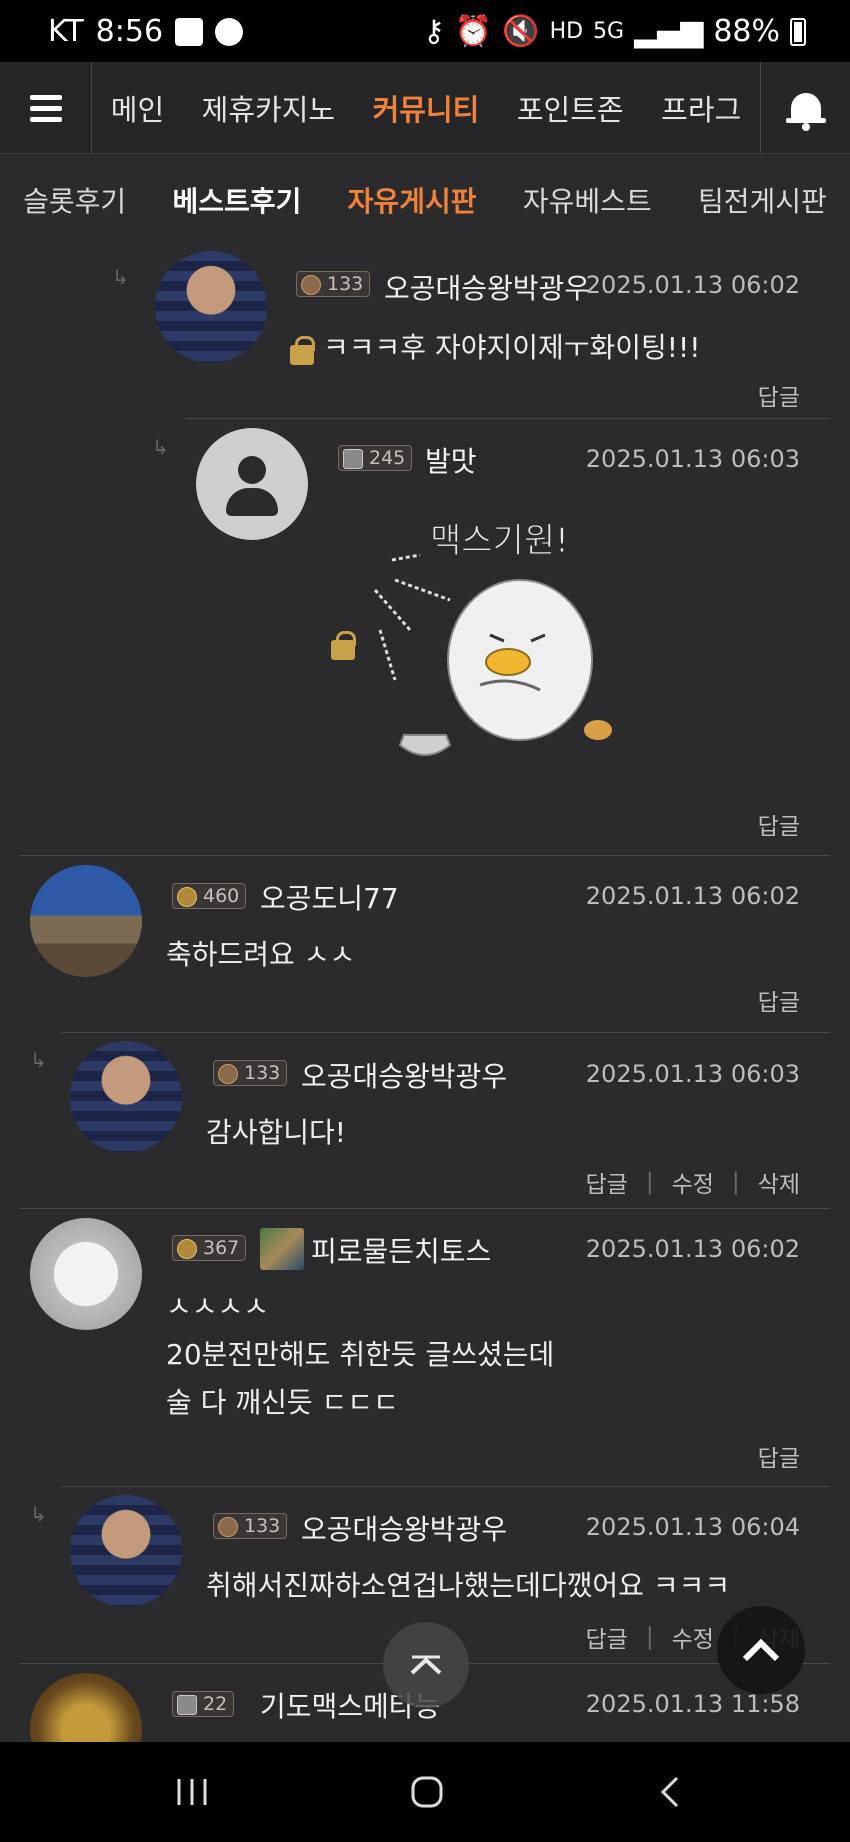  I want to click on comment-author: 발맛, so click(451, 460).